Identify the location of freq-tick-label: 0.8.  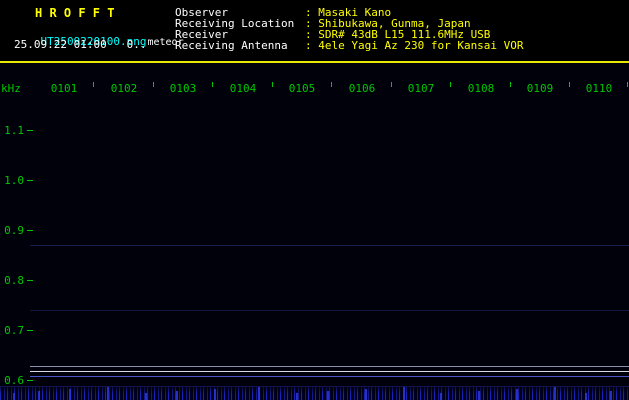
(14, 280).